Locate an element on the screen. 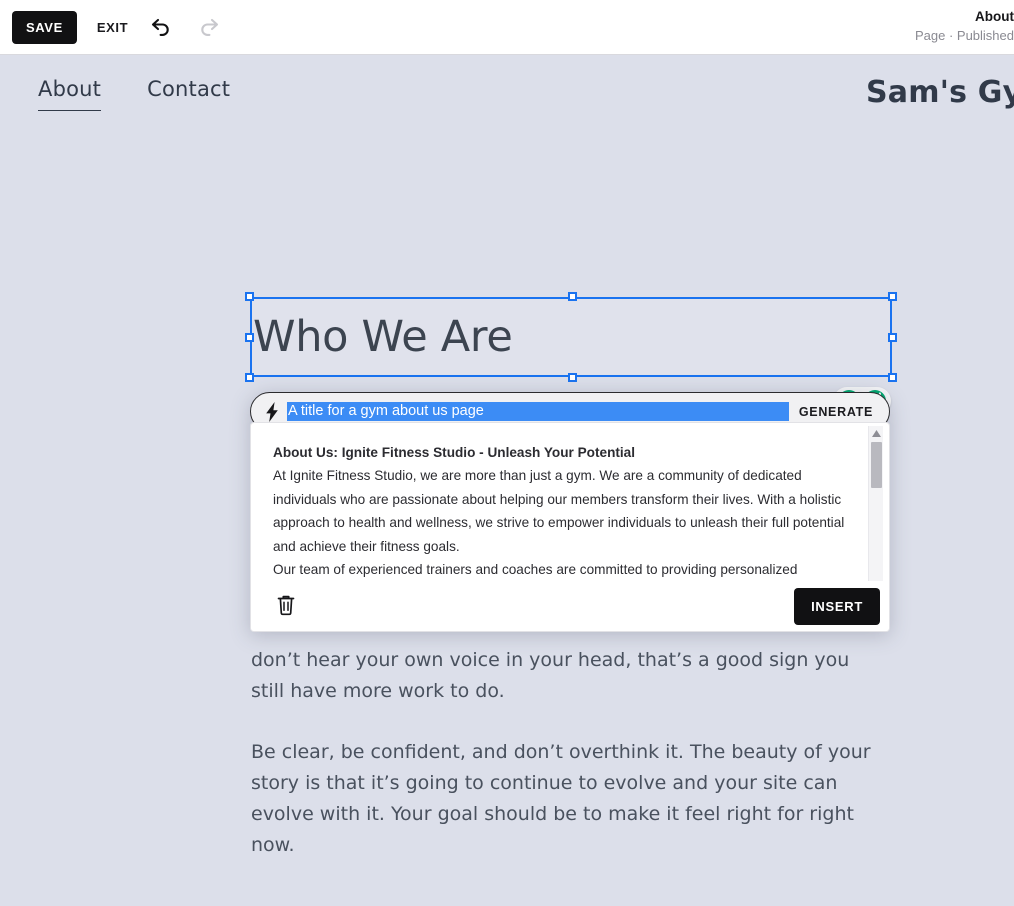 This screenshot has height=906, width=1014. resize-handle-top-left is located at coordinates (249, 296).